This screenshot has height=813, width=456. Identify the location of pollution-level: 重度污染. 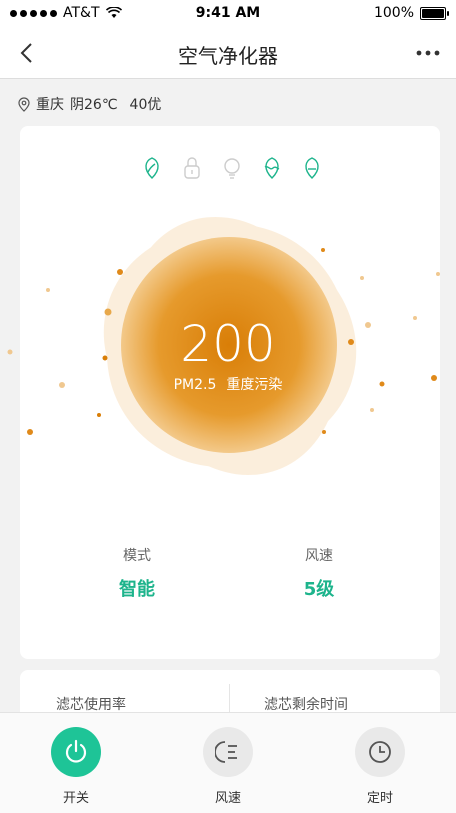
(254, 385).